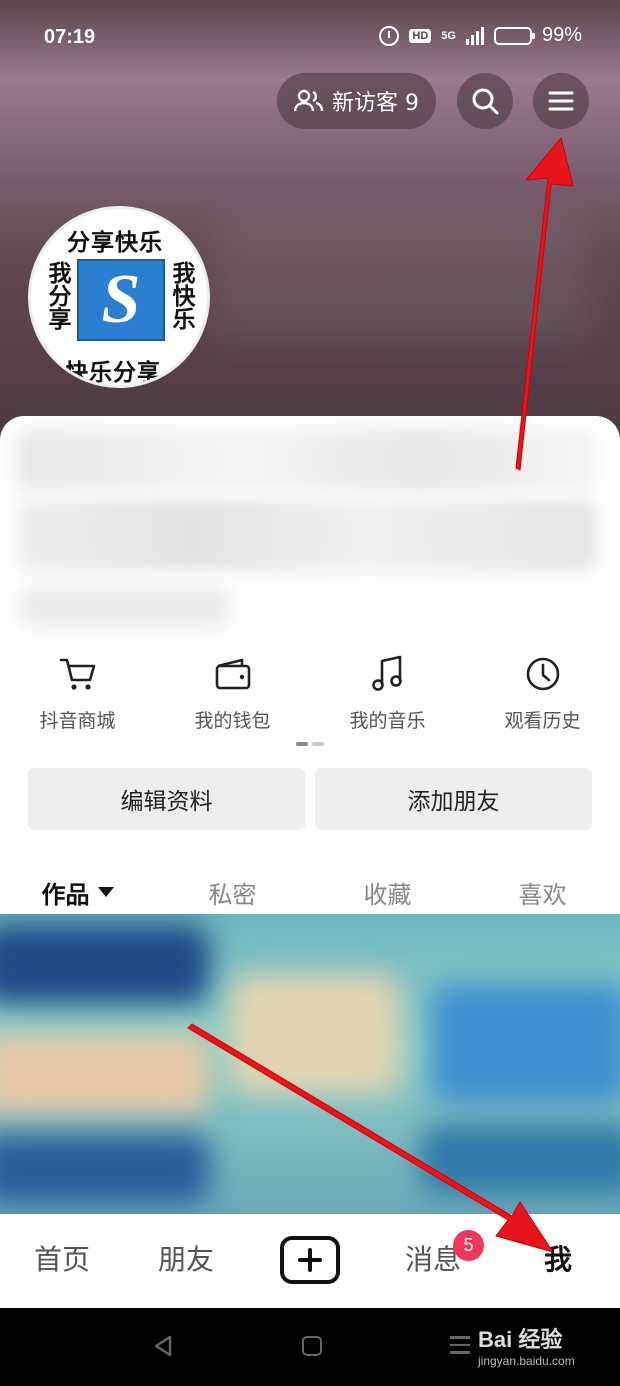 Image resolution: width=620 pixels, height=1386 pixels. Describe the element at coordinates (232, 721) in the screenshot. I see `quick-entry-label: 我的钱包` at that location.